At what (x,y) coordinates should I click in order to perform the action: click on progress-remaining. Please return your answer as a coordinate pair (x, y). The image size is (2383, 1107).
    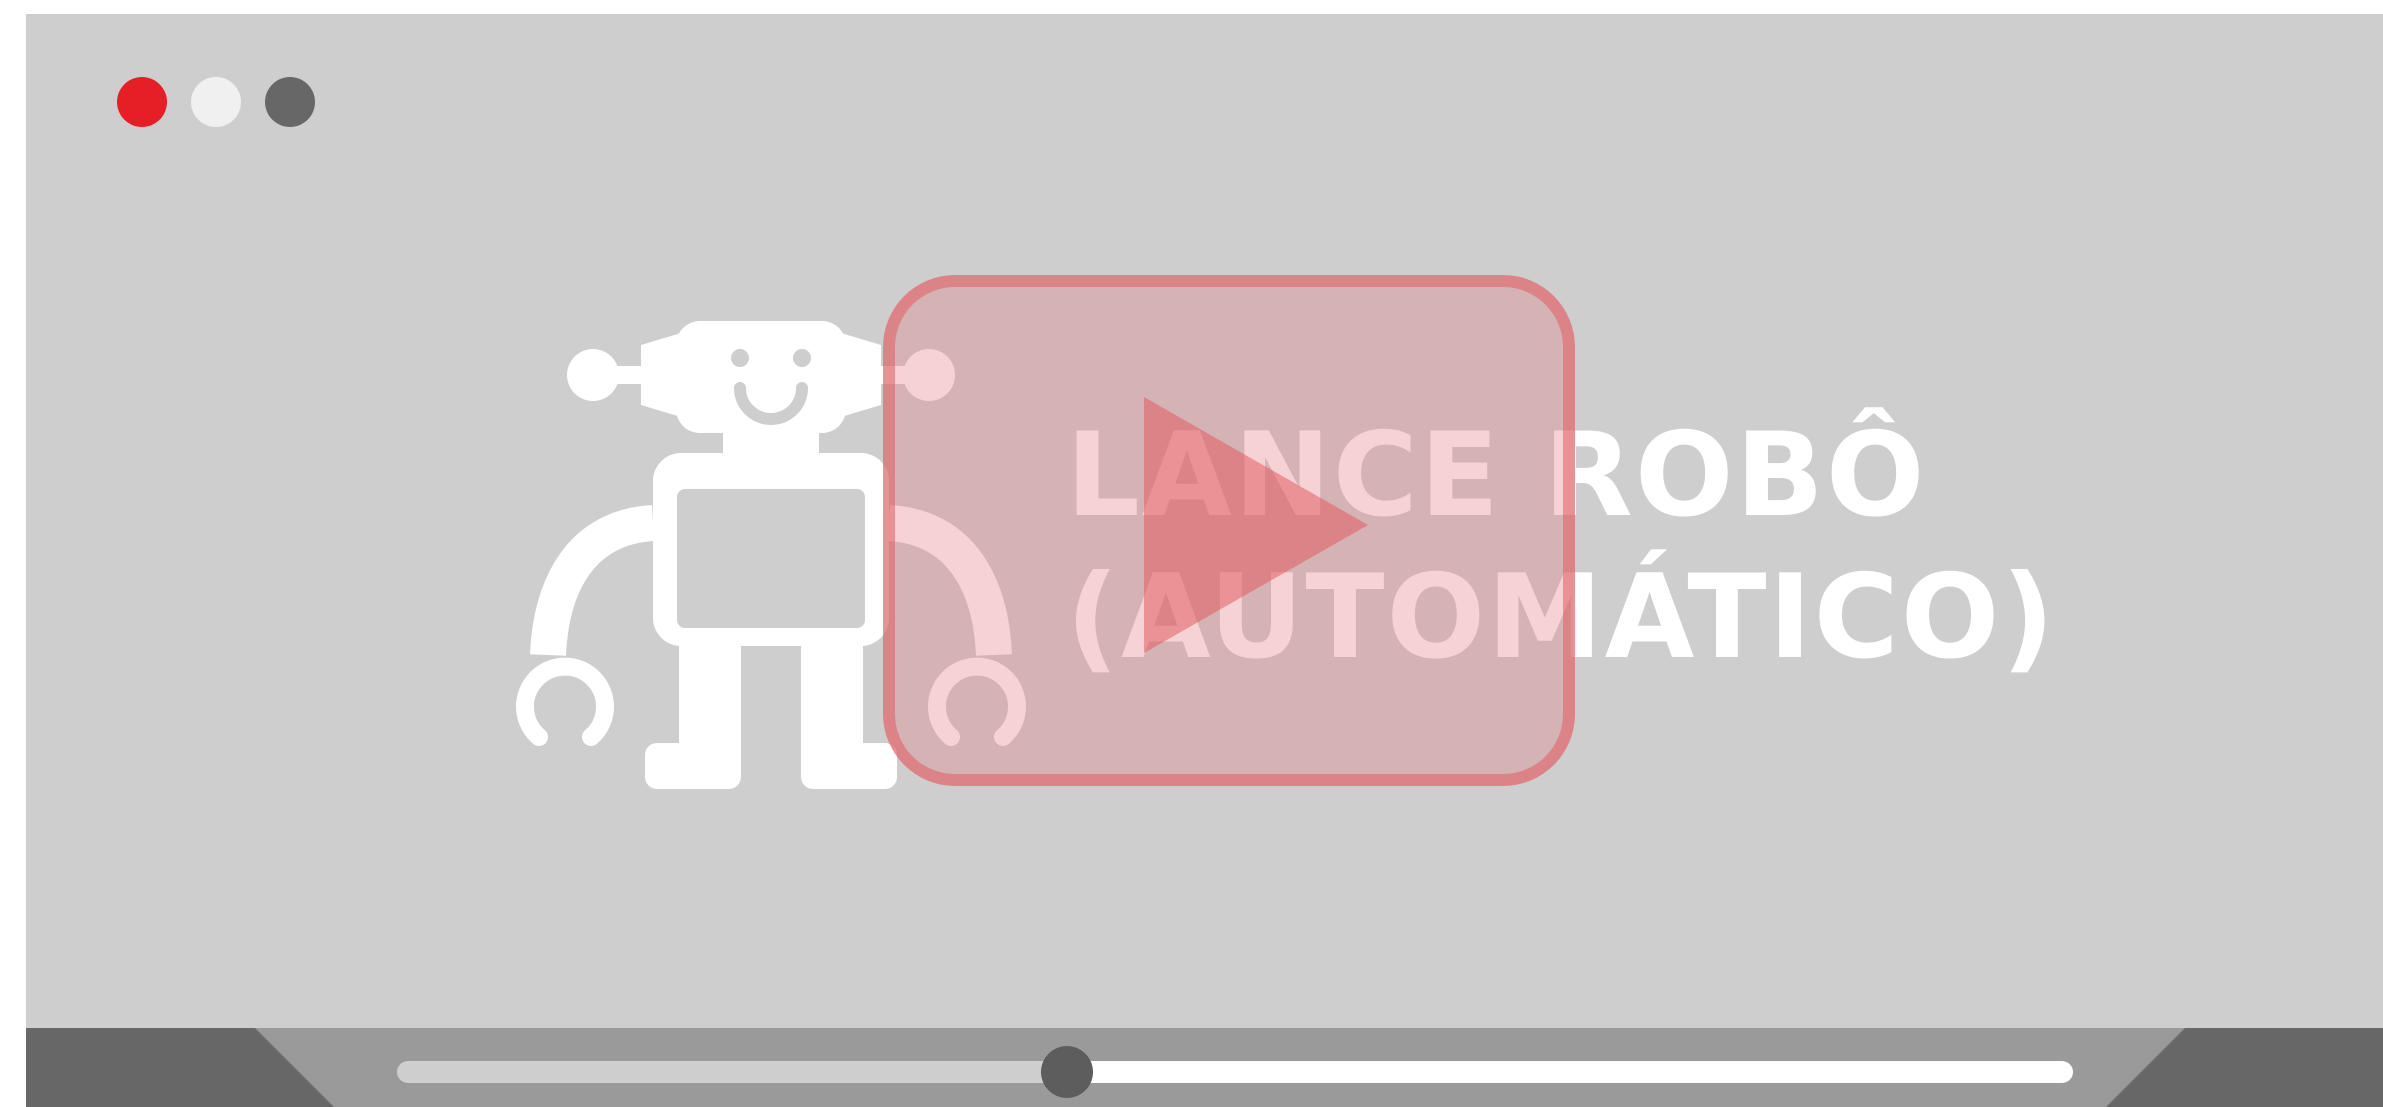
    Looking at the image, I should click on (1560, 1072).